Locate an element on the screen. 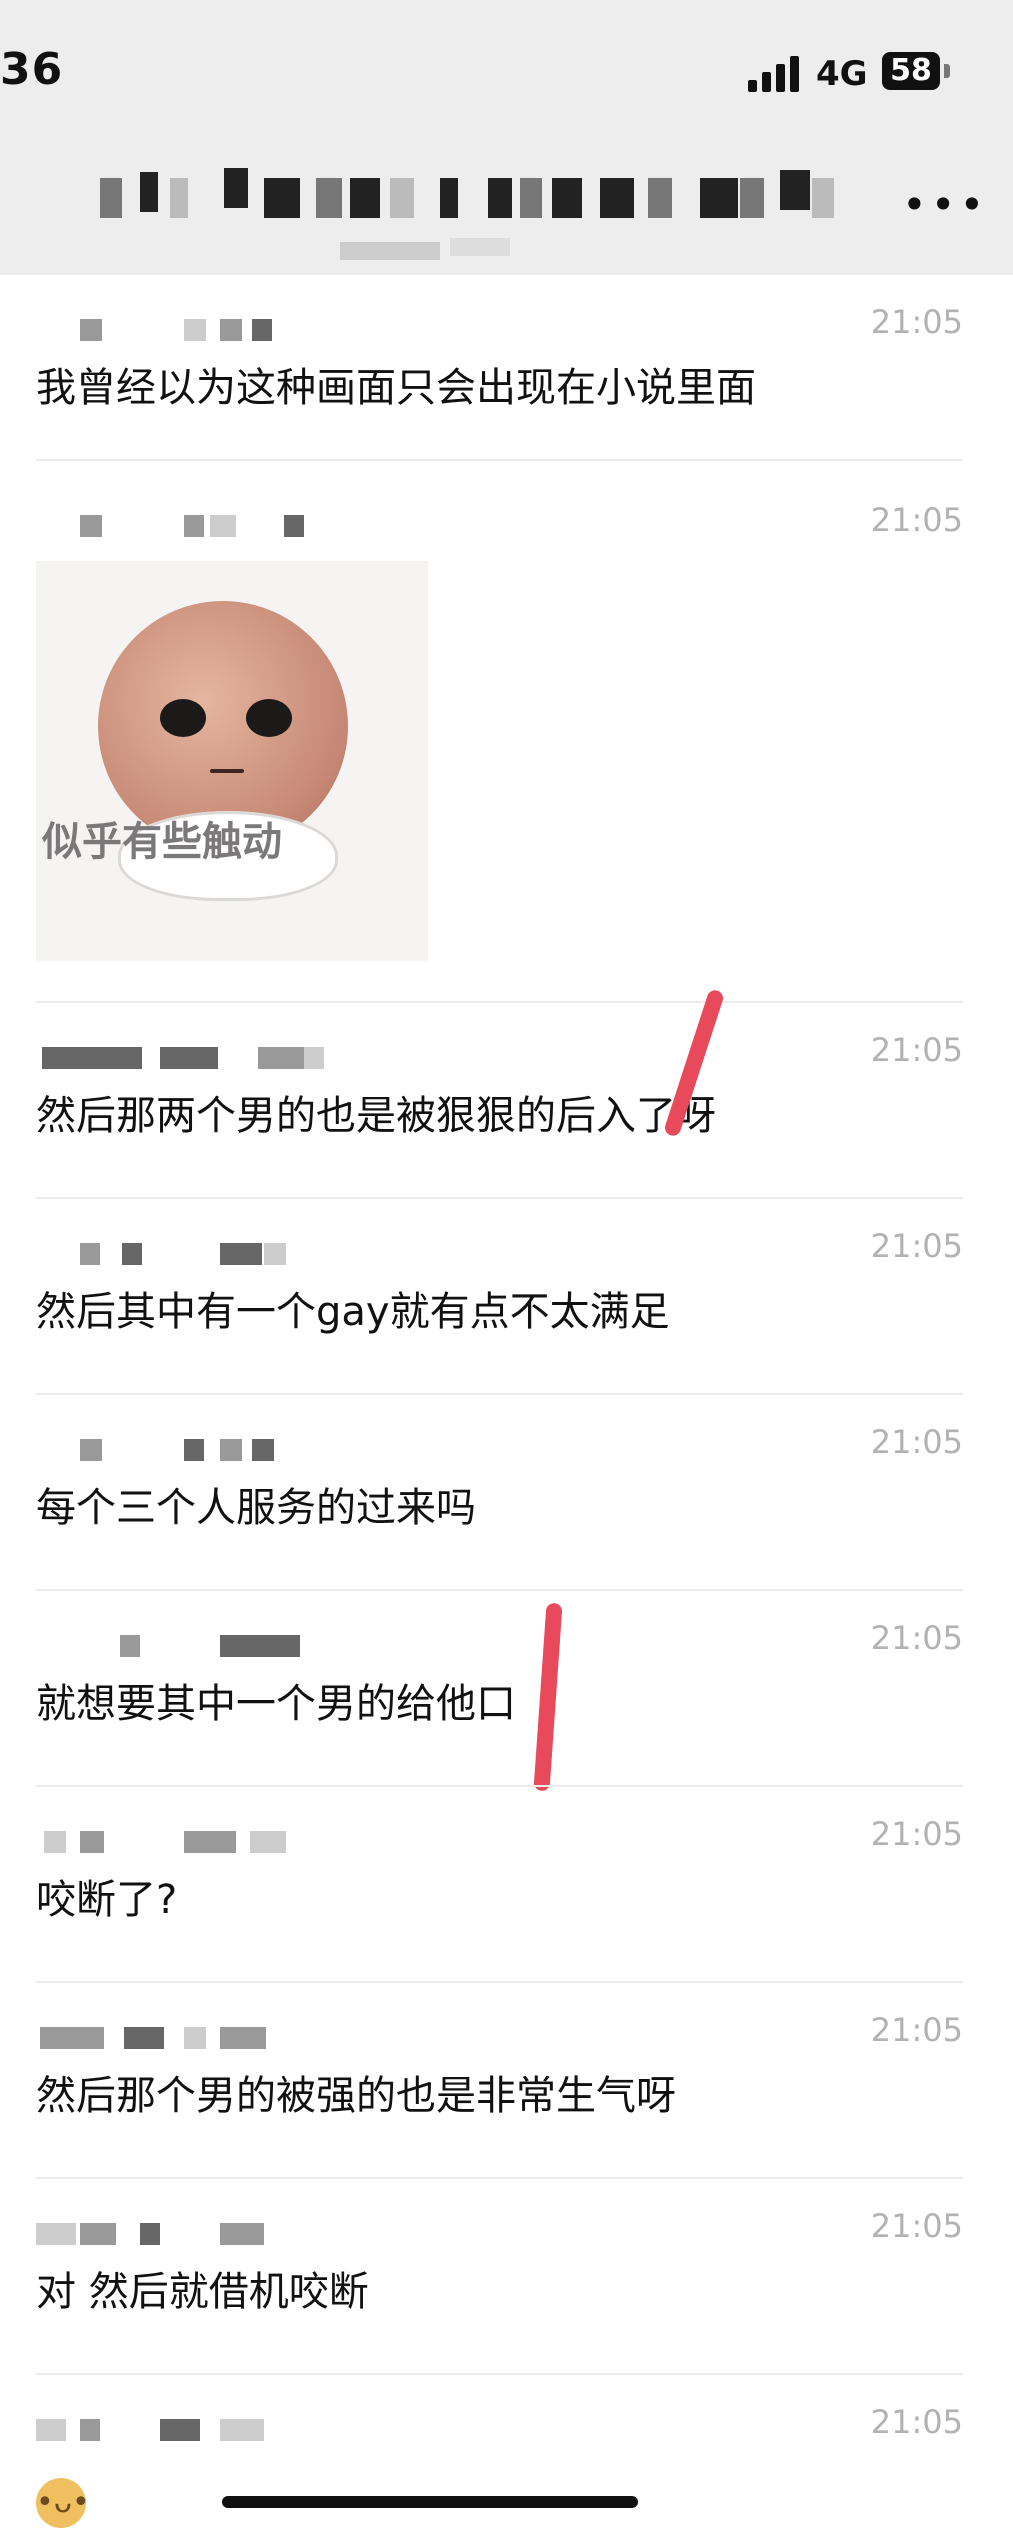 This screenshot has height=2535, width=1013. dog-emoji-icon: •ᴗ• is located at coordinates (63, 2503).